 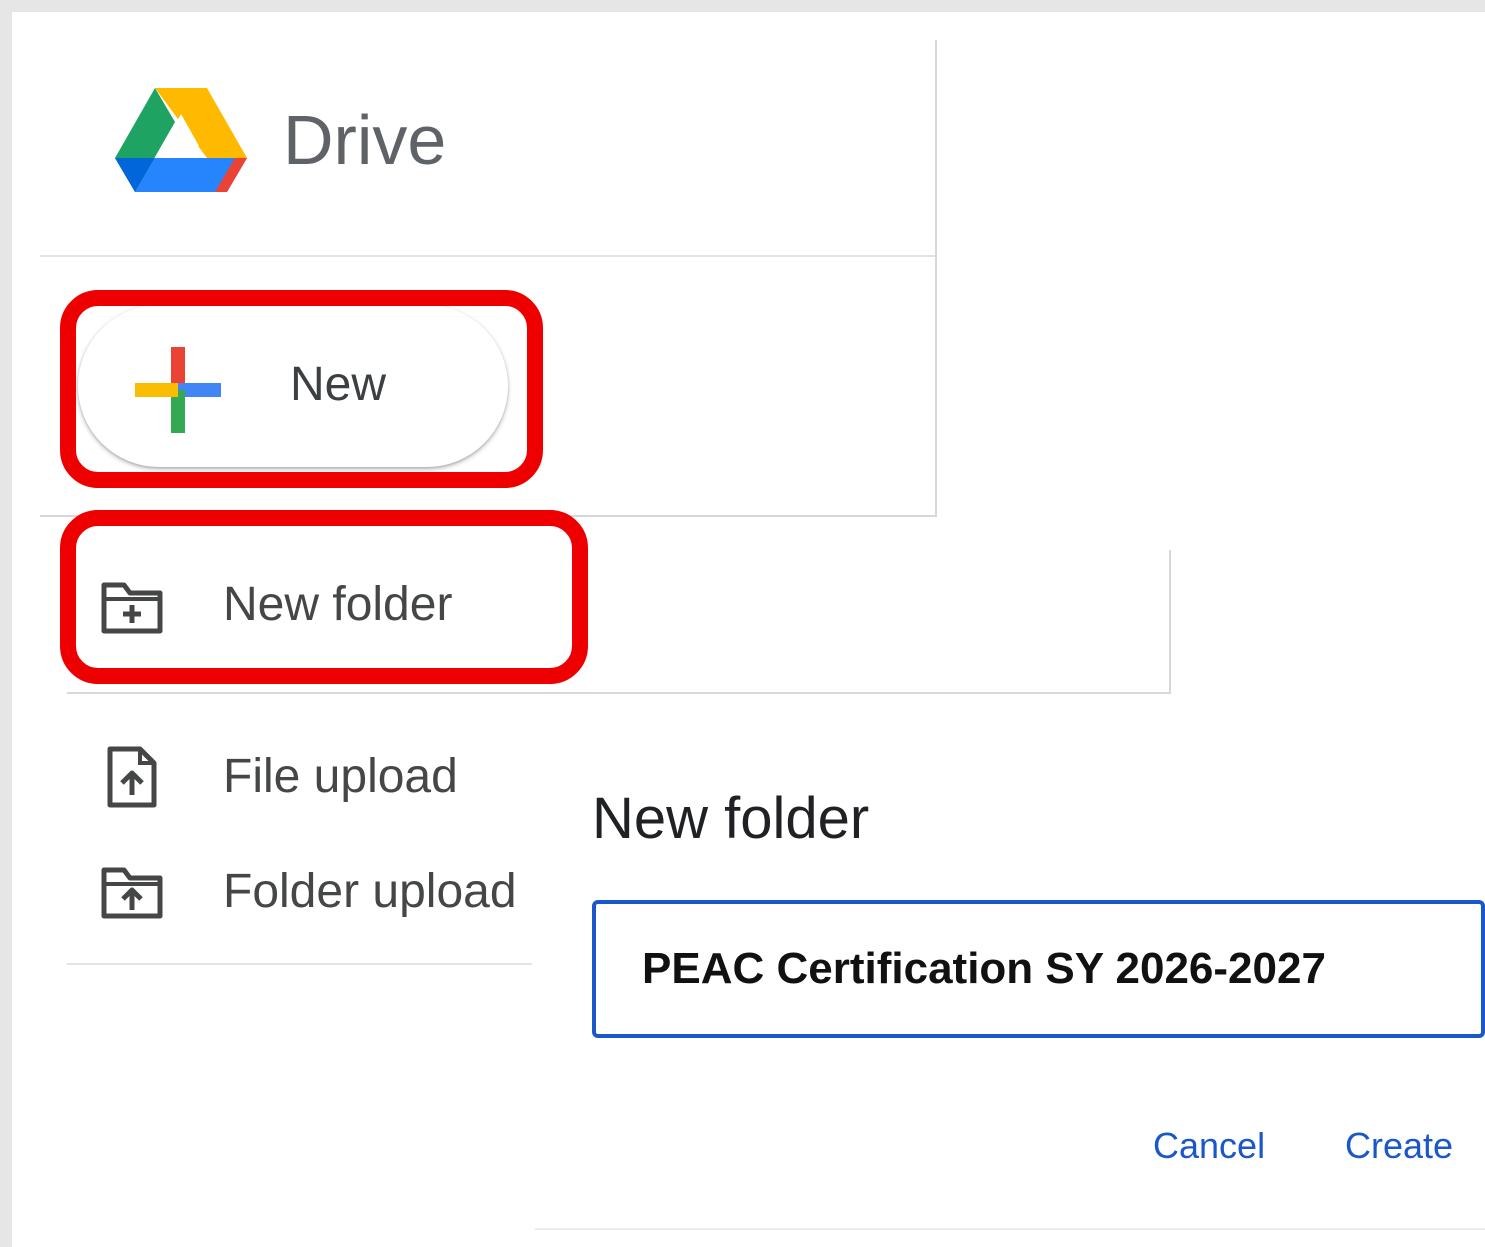 I want to click on google-drive-logo-icon, so click(x=181, y=140).